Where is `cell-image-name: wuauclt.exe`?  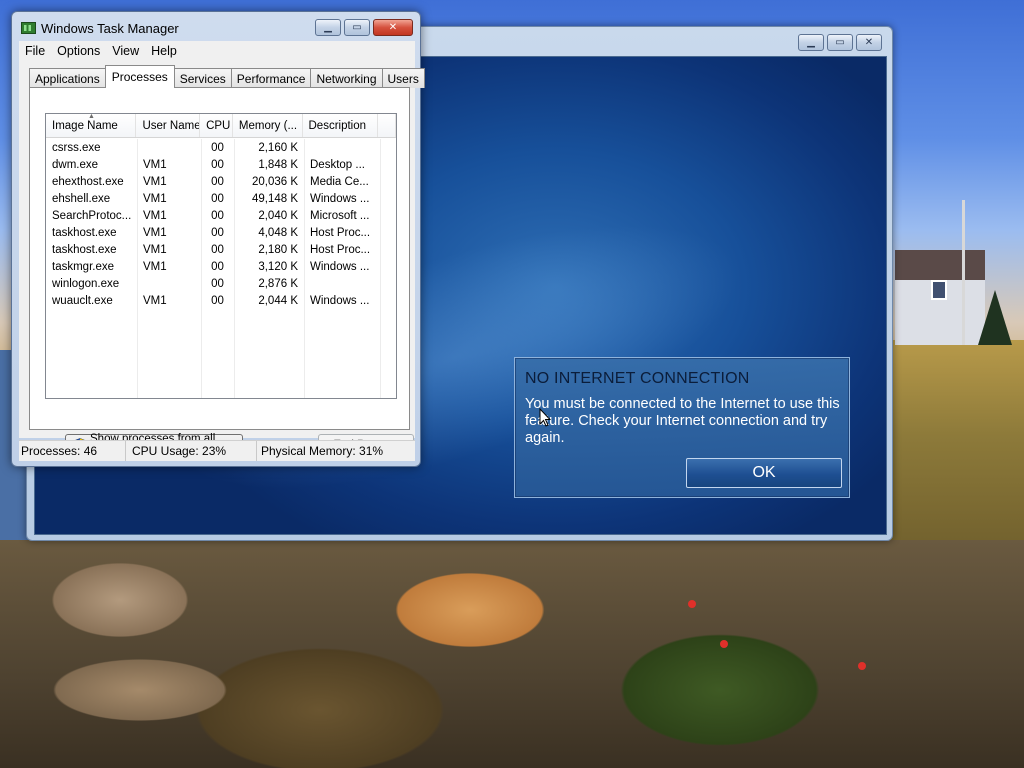 cell-image-name: wuauclt.exe is located at coordinates (82, 300).